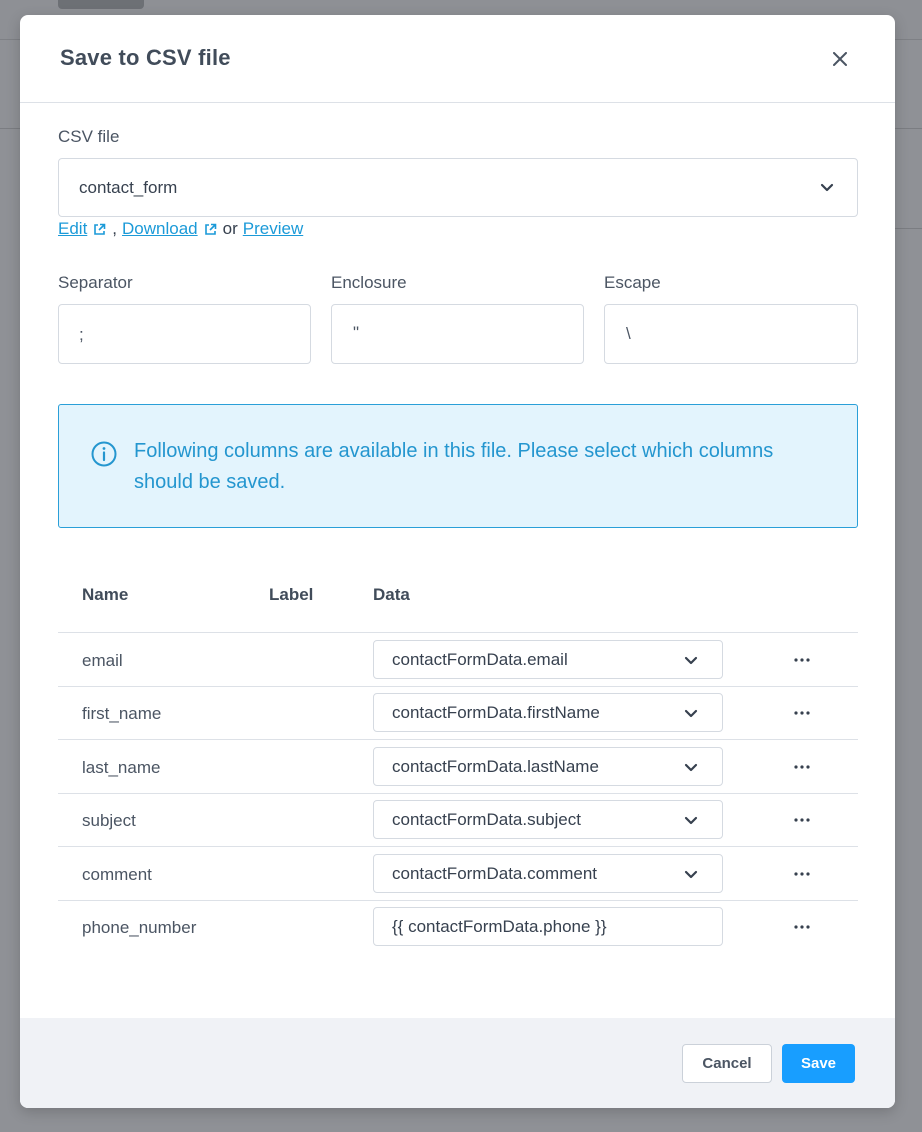  I want to click on background-tab, so click(101, 4).